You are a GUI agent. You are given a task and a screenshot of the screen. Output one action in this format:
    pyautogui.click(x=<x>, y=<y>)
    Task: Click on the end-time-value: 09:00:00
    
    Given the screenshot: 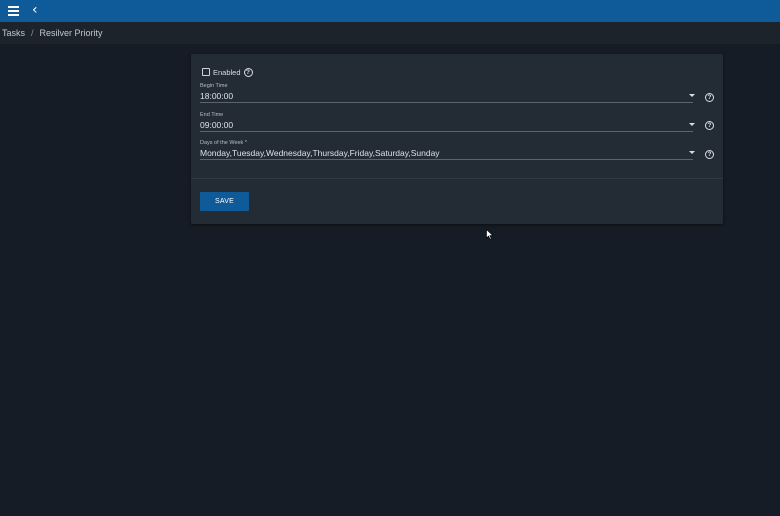 What is the action you would take?
    pyautogui.click(x=217, y=125)
    